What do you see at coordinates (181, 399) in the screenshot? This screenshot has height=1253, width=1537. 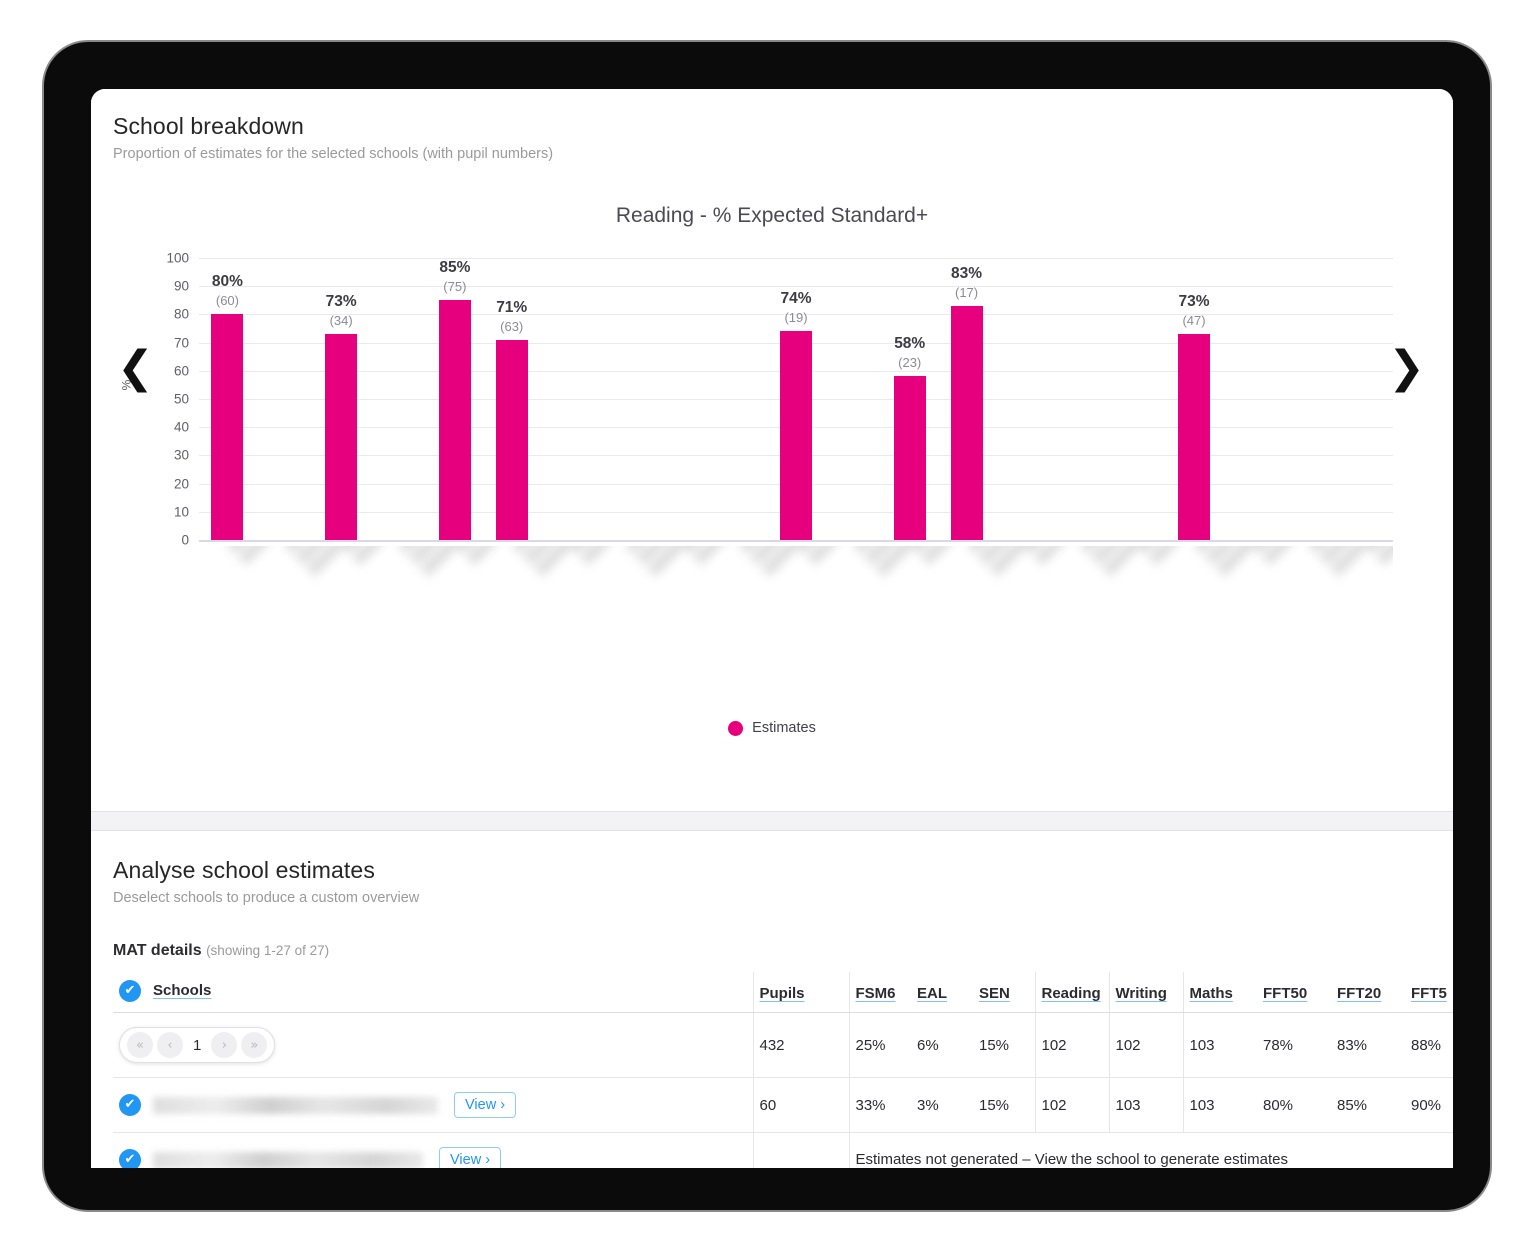 I see `y-tick-label: 50` at bounding box center [181, 399].